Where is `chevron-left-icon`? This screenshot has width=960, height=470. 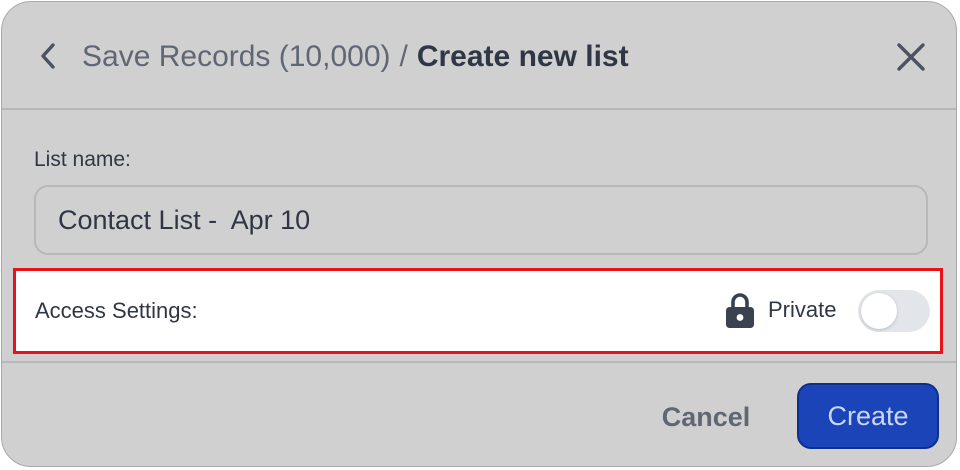
chevron-left-icon is located at coordinates (48, 56).